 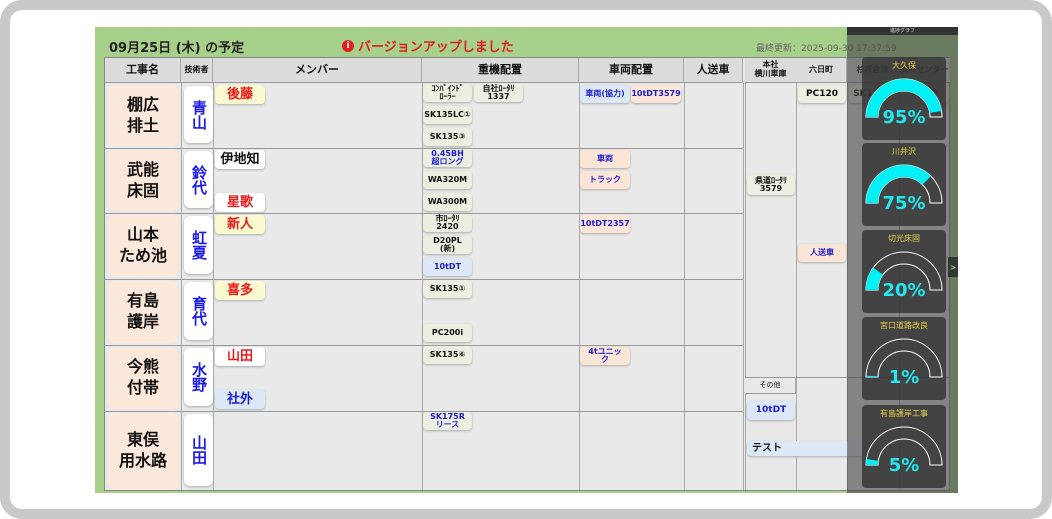 What do you see at coordinates (143, 246) in the screenshot?
I see `site-name: 山本 ため池` at bounding box center [143, 246].